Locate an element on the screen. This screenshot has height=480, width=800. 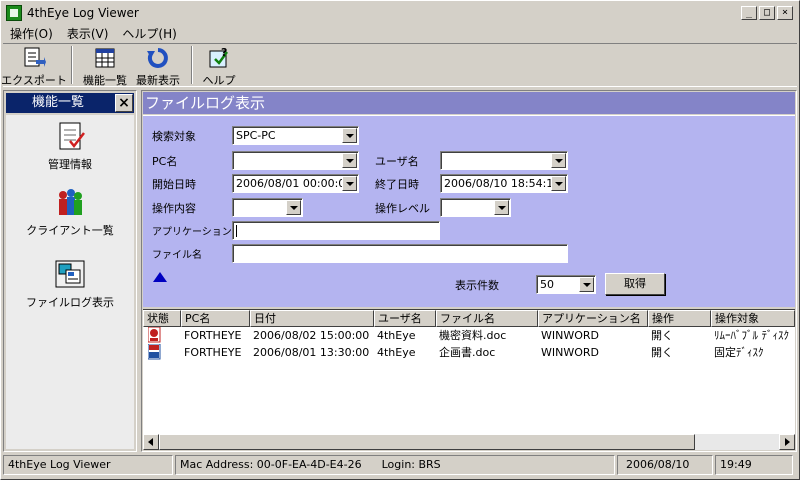
status-warning-icon is located at coordinates (162, 335).